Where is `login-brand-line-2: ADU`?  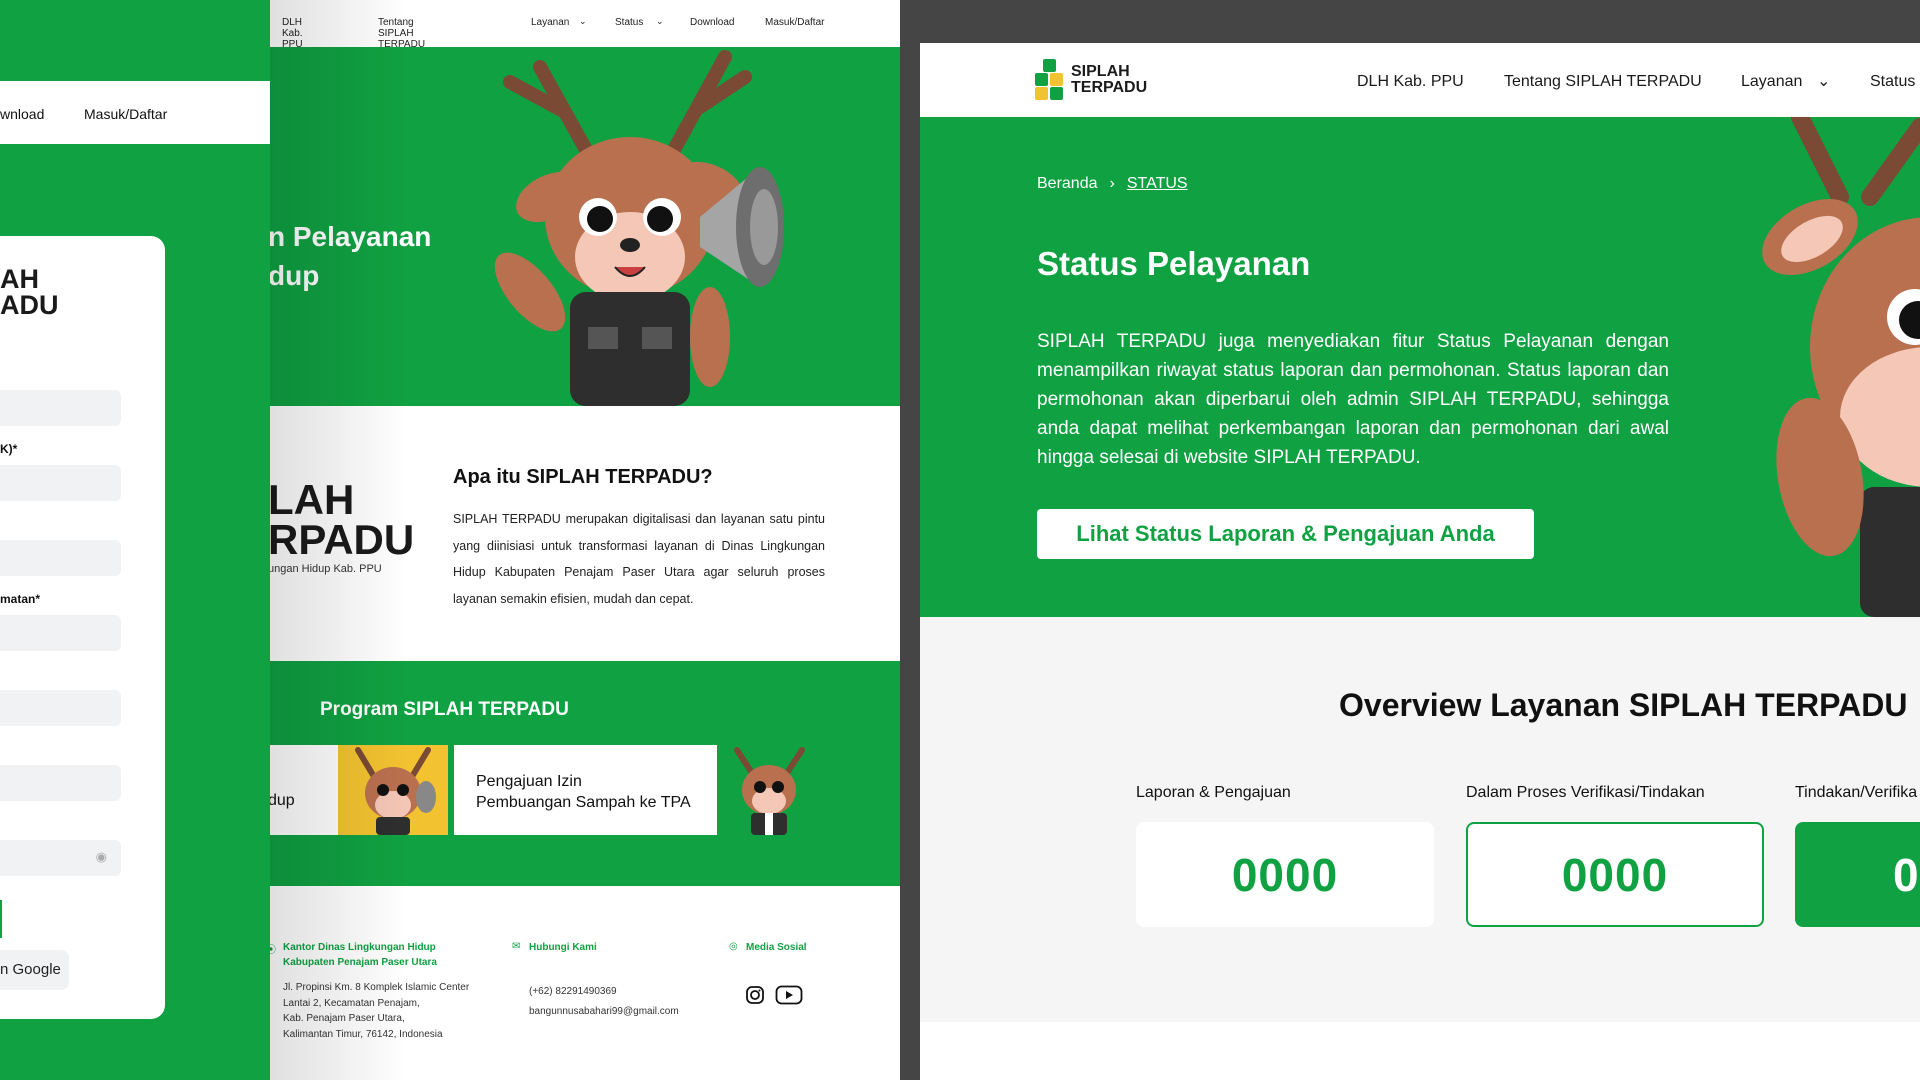
login-brand-line-2: ADU is located at coordinates (29, 305).